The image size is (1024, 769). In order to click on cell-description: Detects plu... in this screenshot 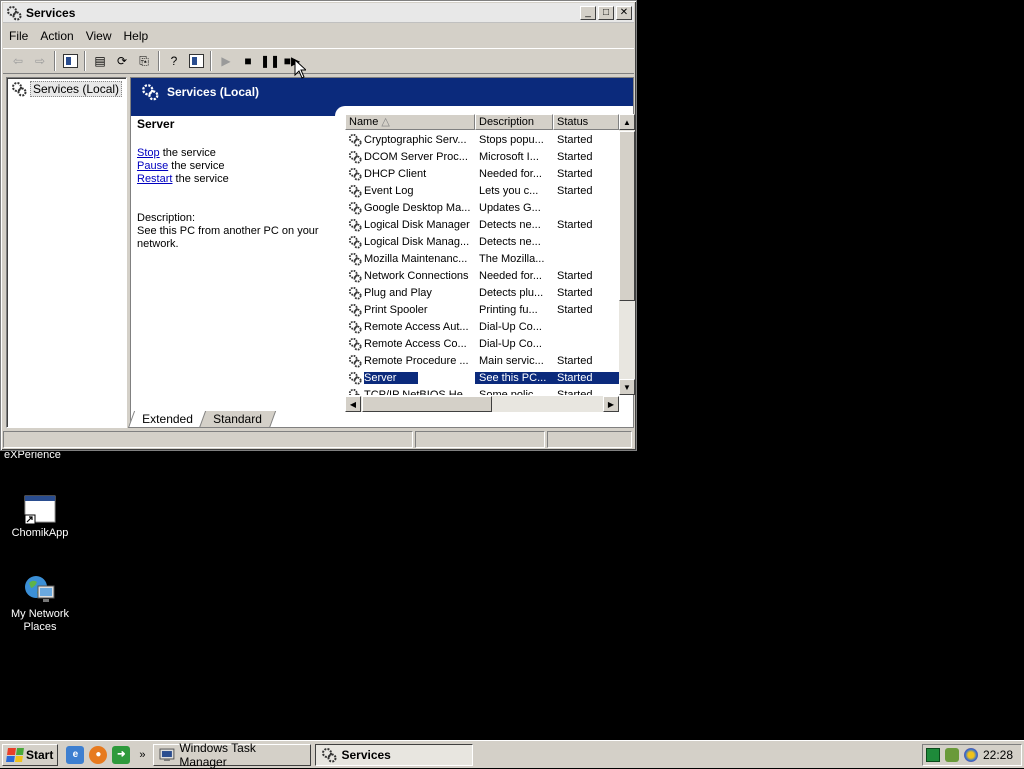, I will do `click(511, 292)`.